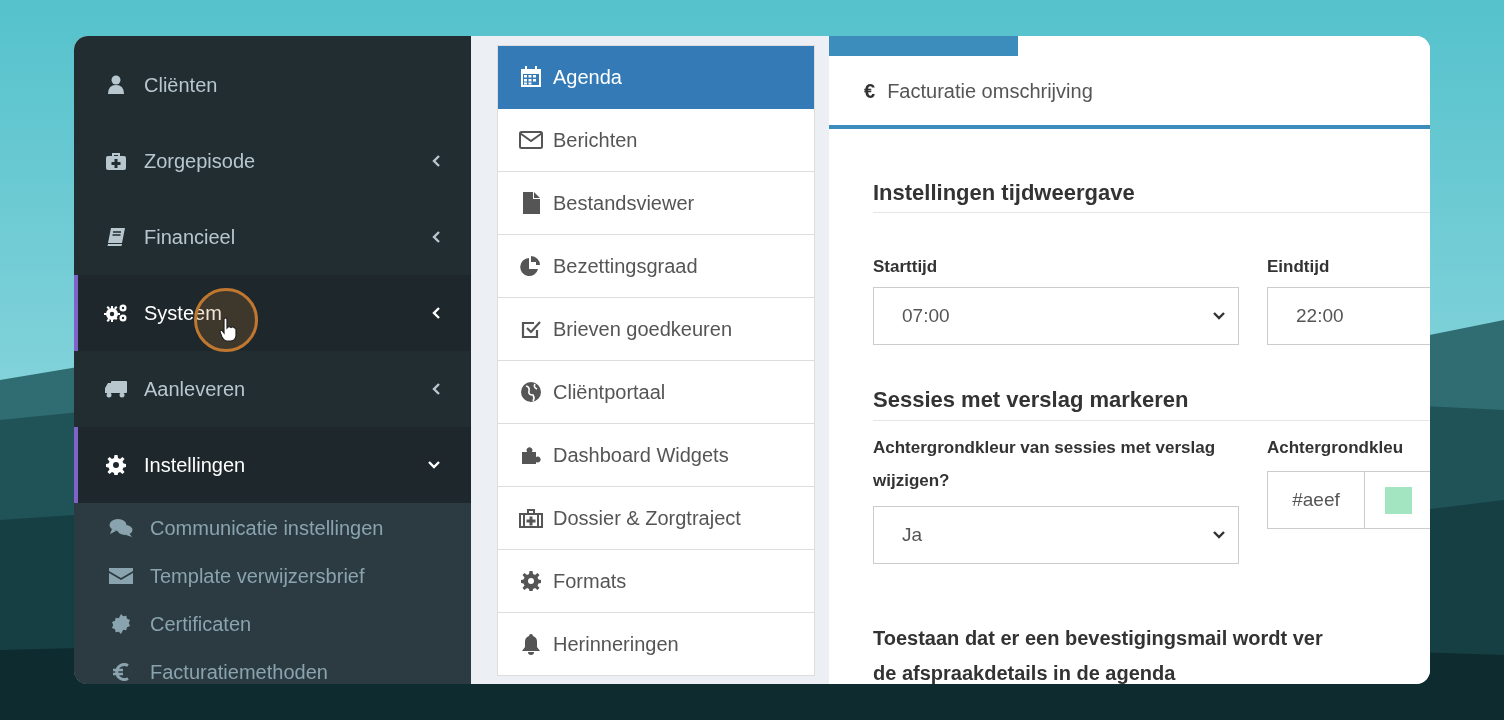  Describe the element at coordinates (228, 330) in the screenshot. I see `hand-cursor-icon` at that location.